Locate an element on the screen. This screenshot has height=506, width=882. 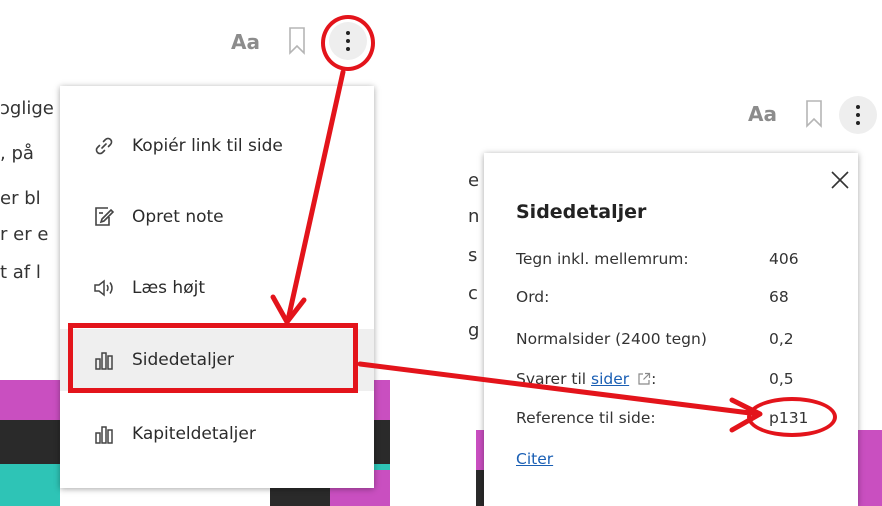
menu-item-create-note: Opret note is located at coordinates (217, 217).